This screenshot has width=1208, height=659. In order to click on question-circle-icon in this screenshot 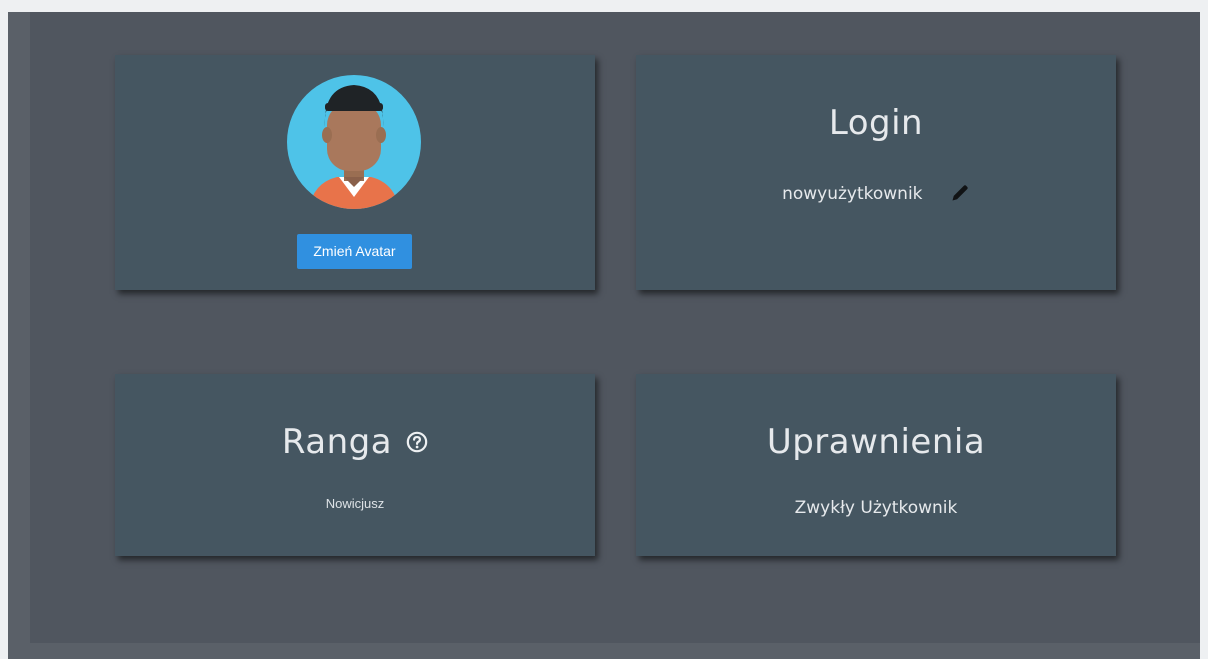, I will do `click(417, 442)`.